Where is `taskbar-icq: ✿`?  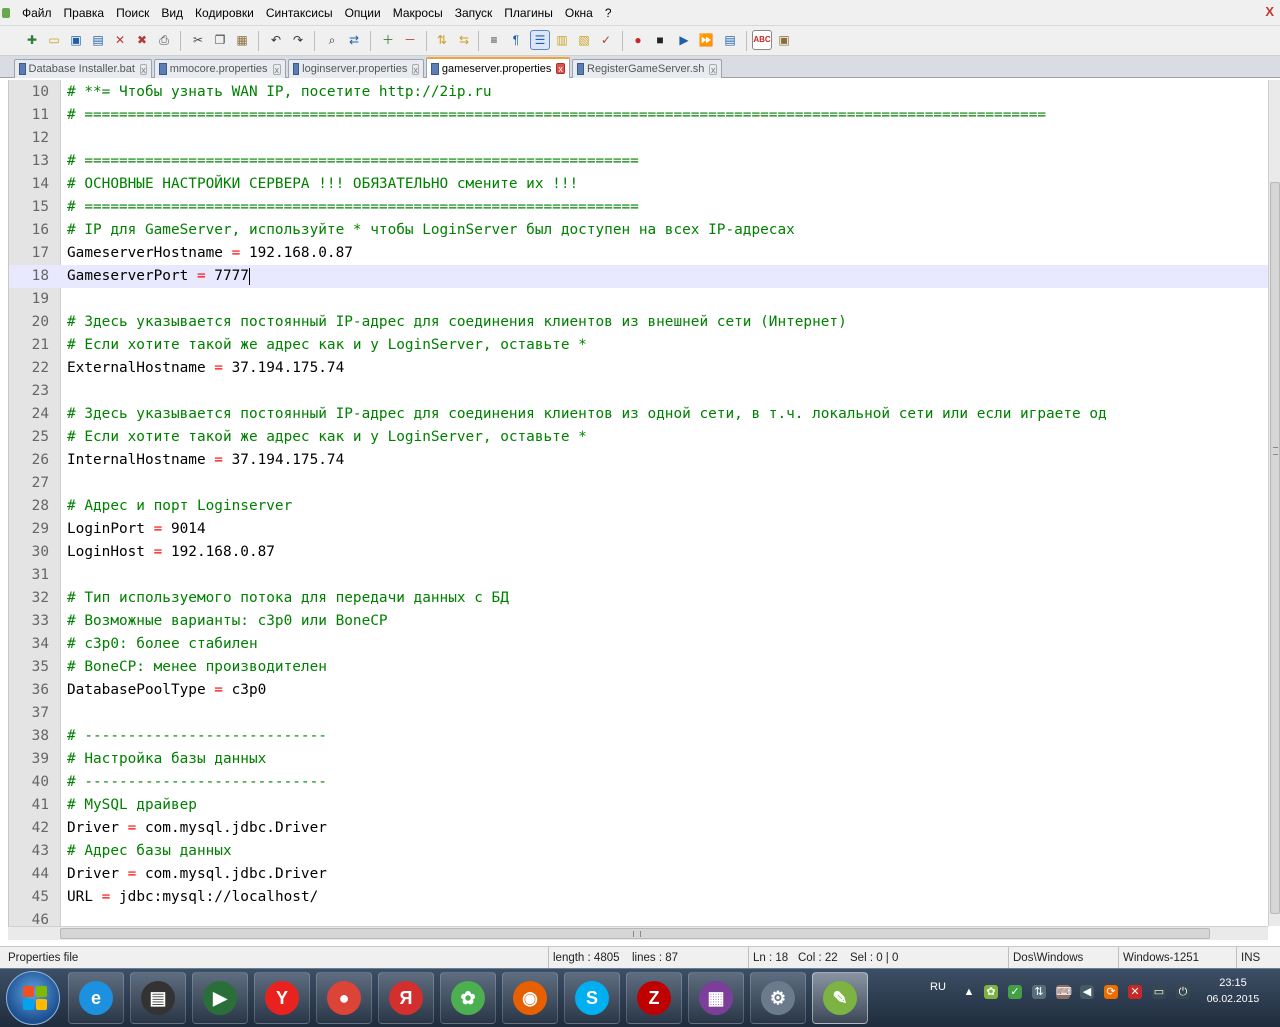
taskbar-icq: ✿ is located at coordinates (468, 998).